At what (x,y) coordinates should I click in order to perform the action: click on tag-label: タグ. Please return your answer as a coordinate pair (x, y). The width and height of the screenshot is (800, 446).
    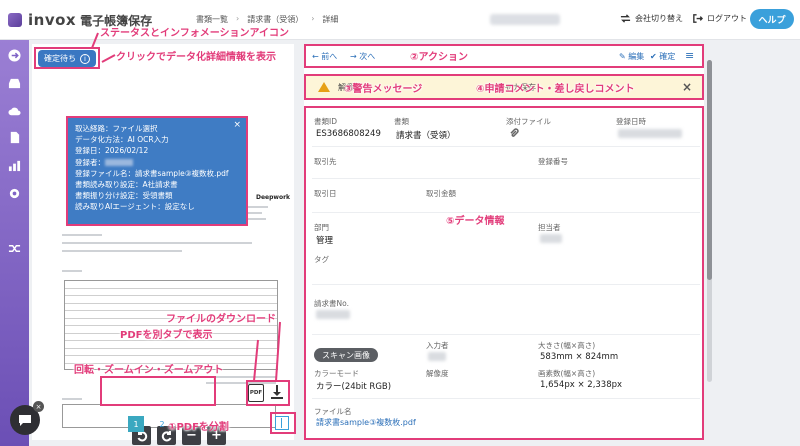
    Looking at the image, I should click on (321, 259).